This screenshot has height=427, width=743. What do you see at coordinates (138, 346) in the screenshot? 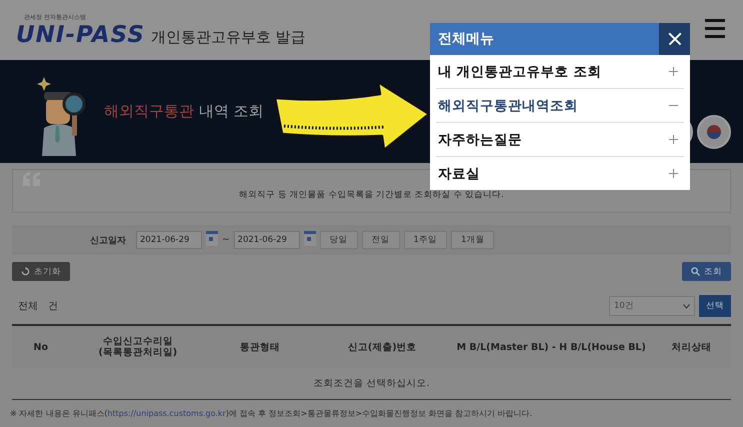
I see `column-header: 수입신고수리일 (목록통관처리일)` at bounding box center [138, 346].